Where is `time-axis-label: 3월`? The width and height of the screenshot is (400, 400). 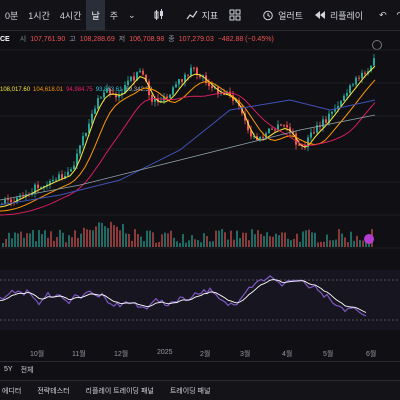 time-axis-label: 3월 is located at coordinates (245, 354).